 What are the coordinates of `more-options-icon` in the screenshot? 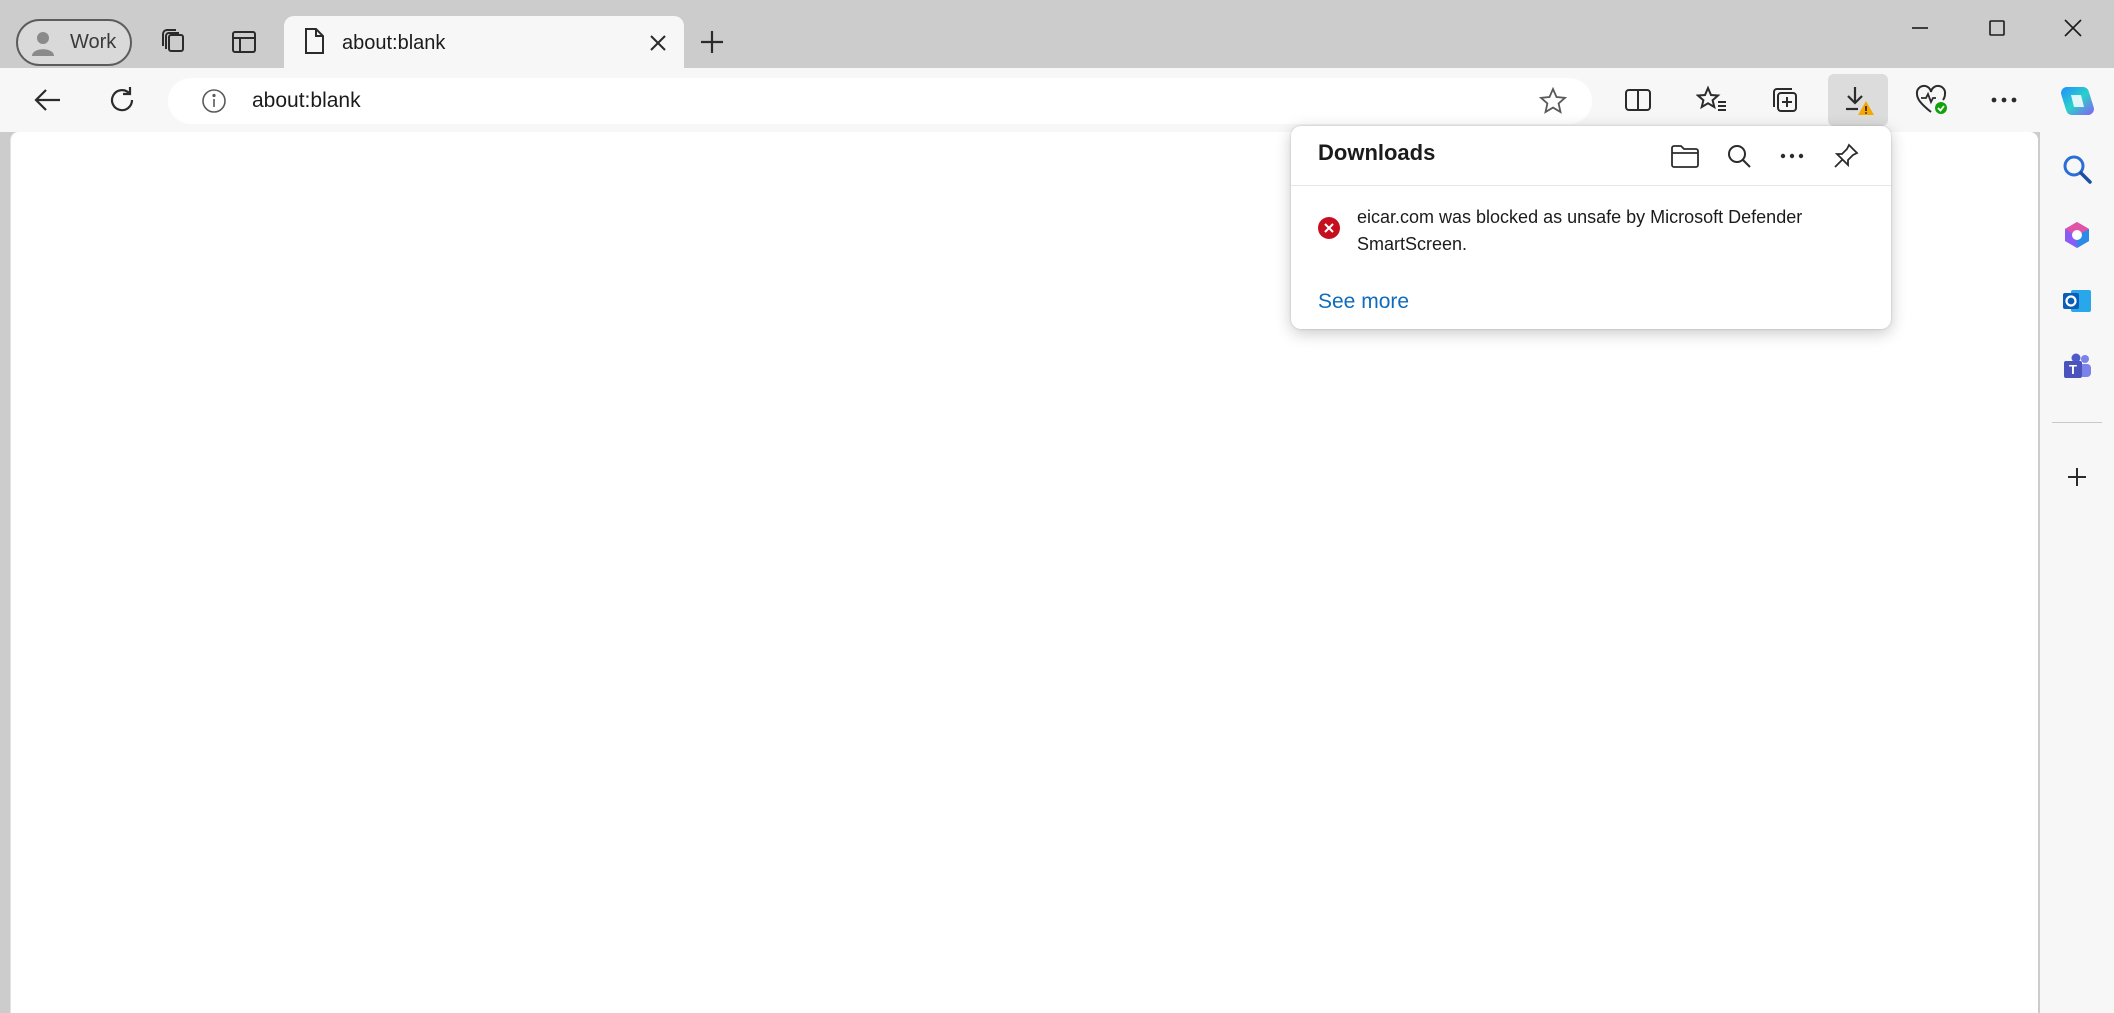 It's located at (1792, 156).